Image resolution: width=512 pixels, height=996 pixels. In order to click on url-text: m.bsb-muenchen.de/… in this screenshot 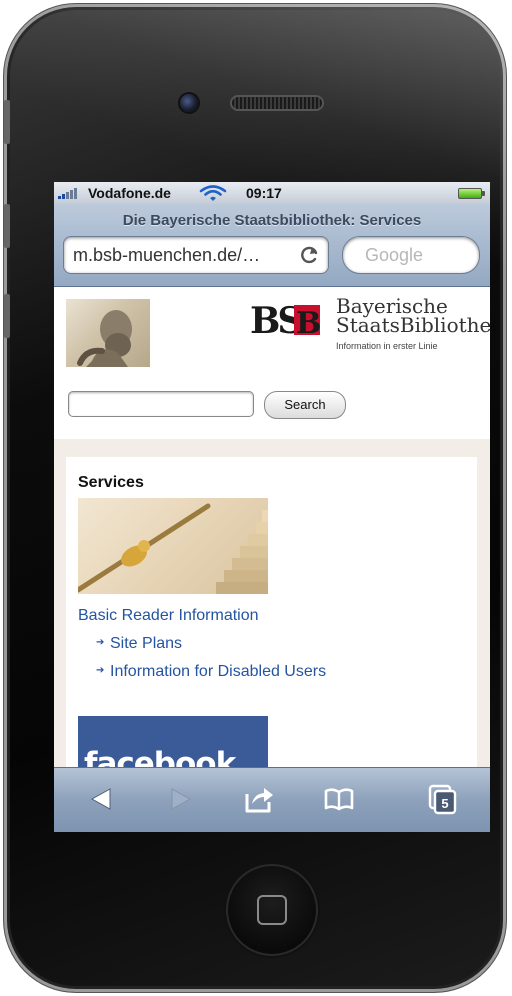, I will do `click(167, 255)`.